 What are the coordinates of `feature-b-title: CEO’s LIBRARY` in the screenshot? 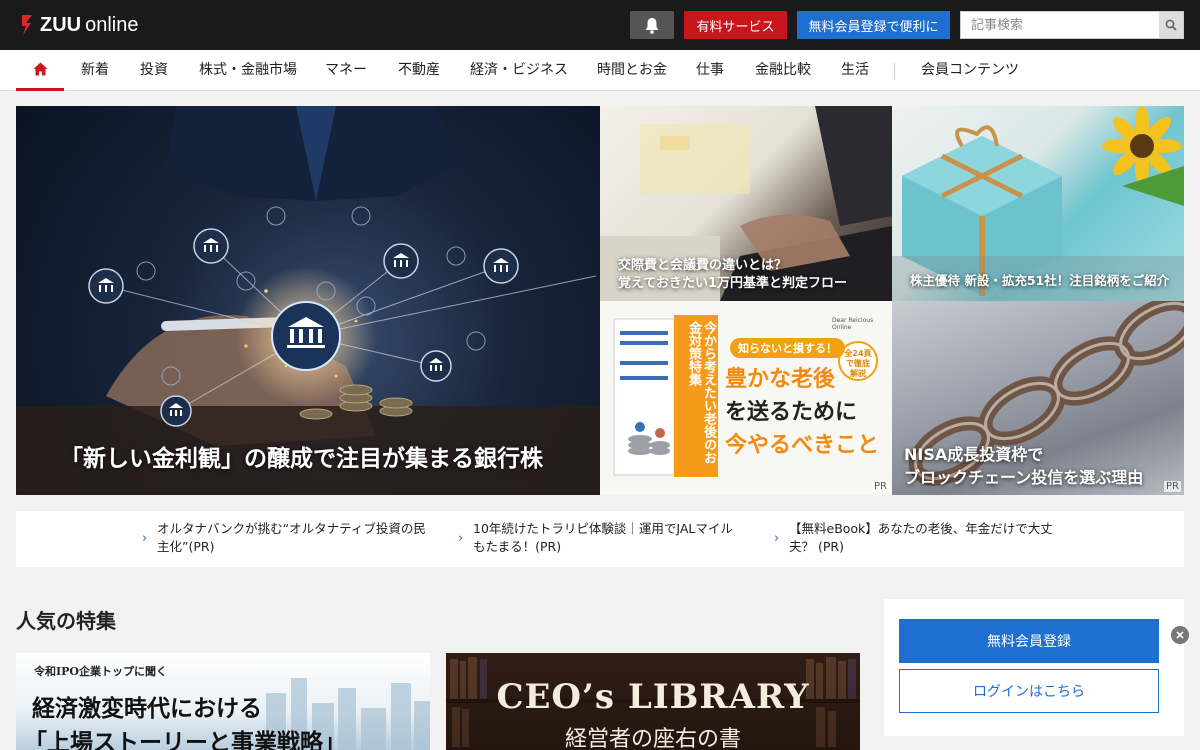 It's located at (653, 697).